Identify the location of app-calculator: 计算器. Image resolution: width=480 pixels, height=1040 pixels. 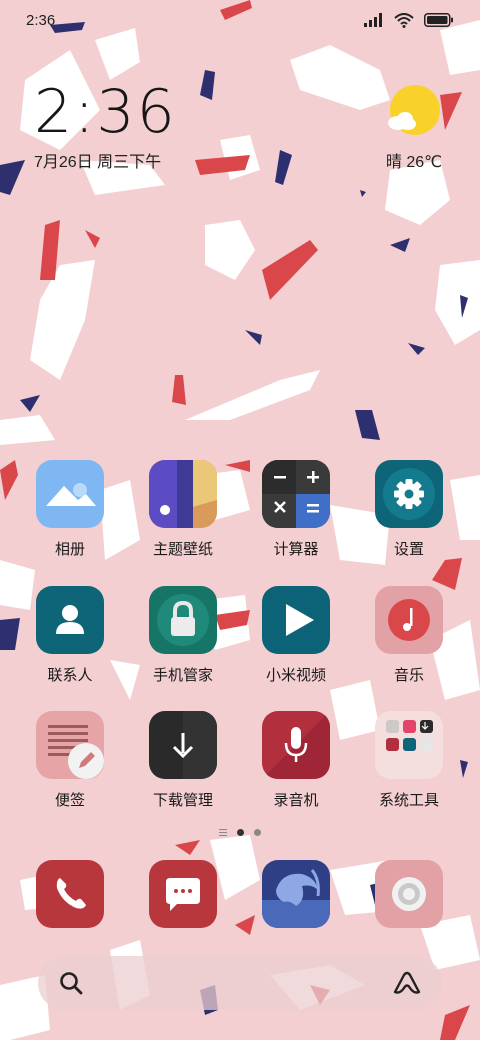
(296, 509).